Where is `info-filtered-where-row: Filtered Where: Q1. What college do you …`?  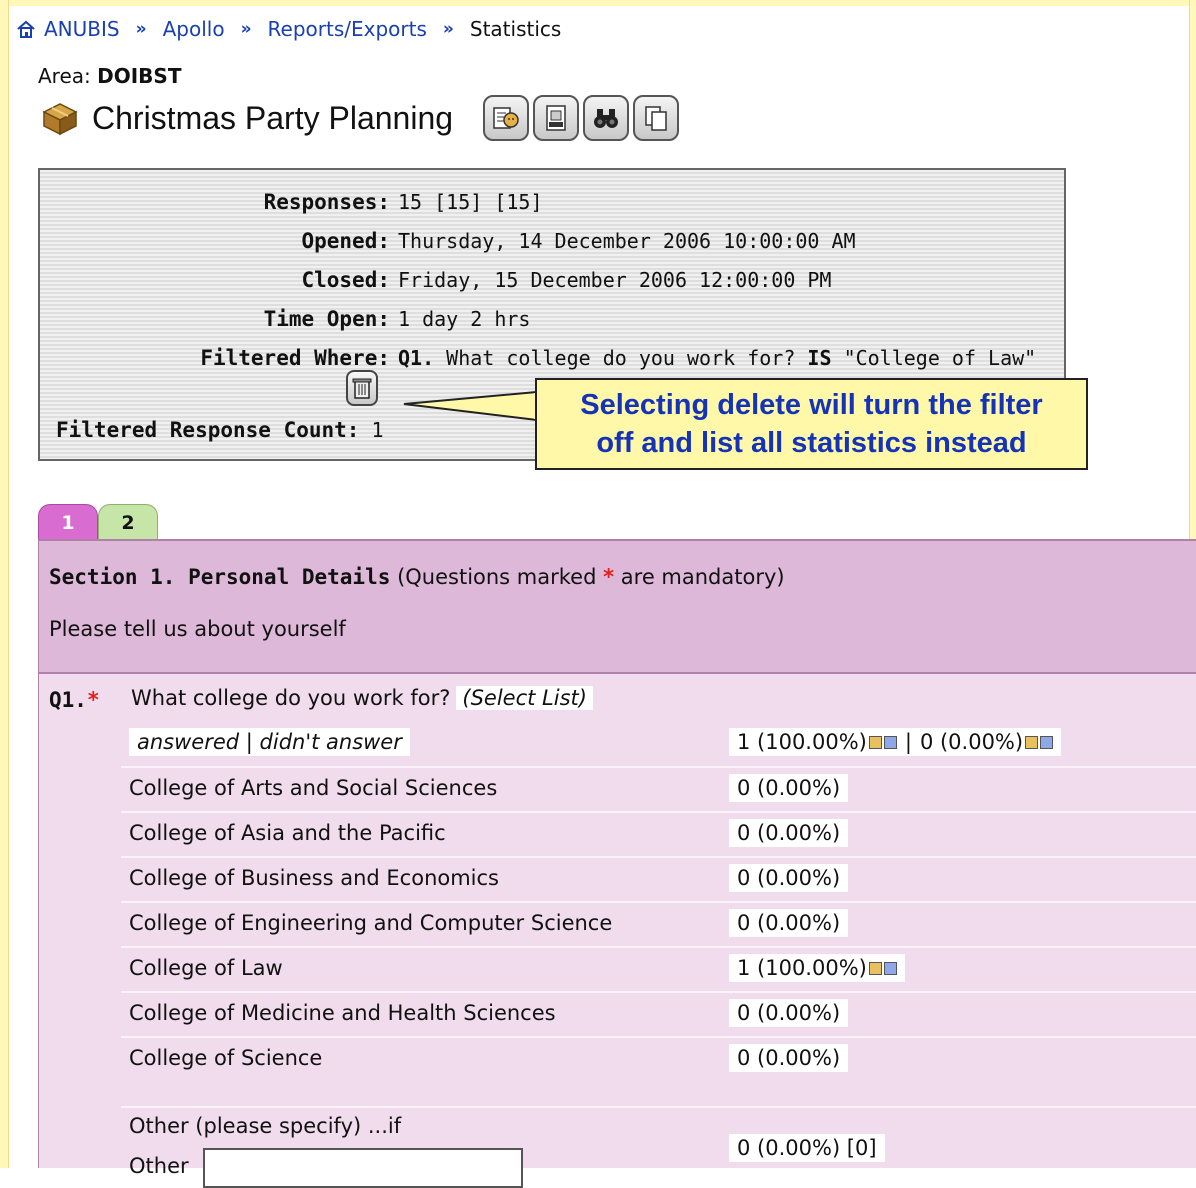 info-filtered-where-row: Filtered Where: Q1. What college do you … is located at coordinates (553, 358).